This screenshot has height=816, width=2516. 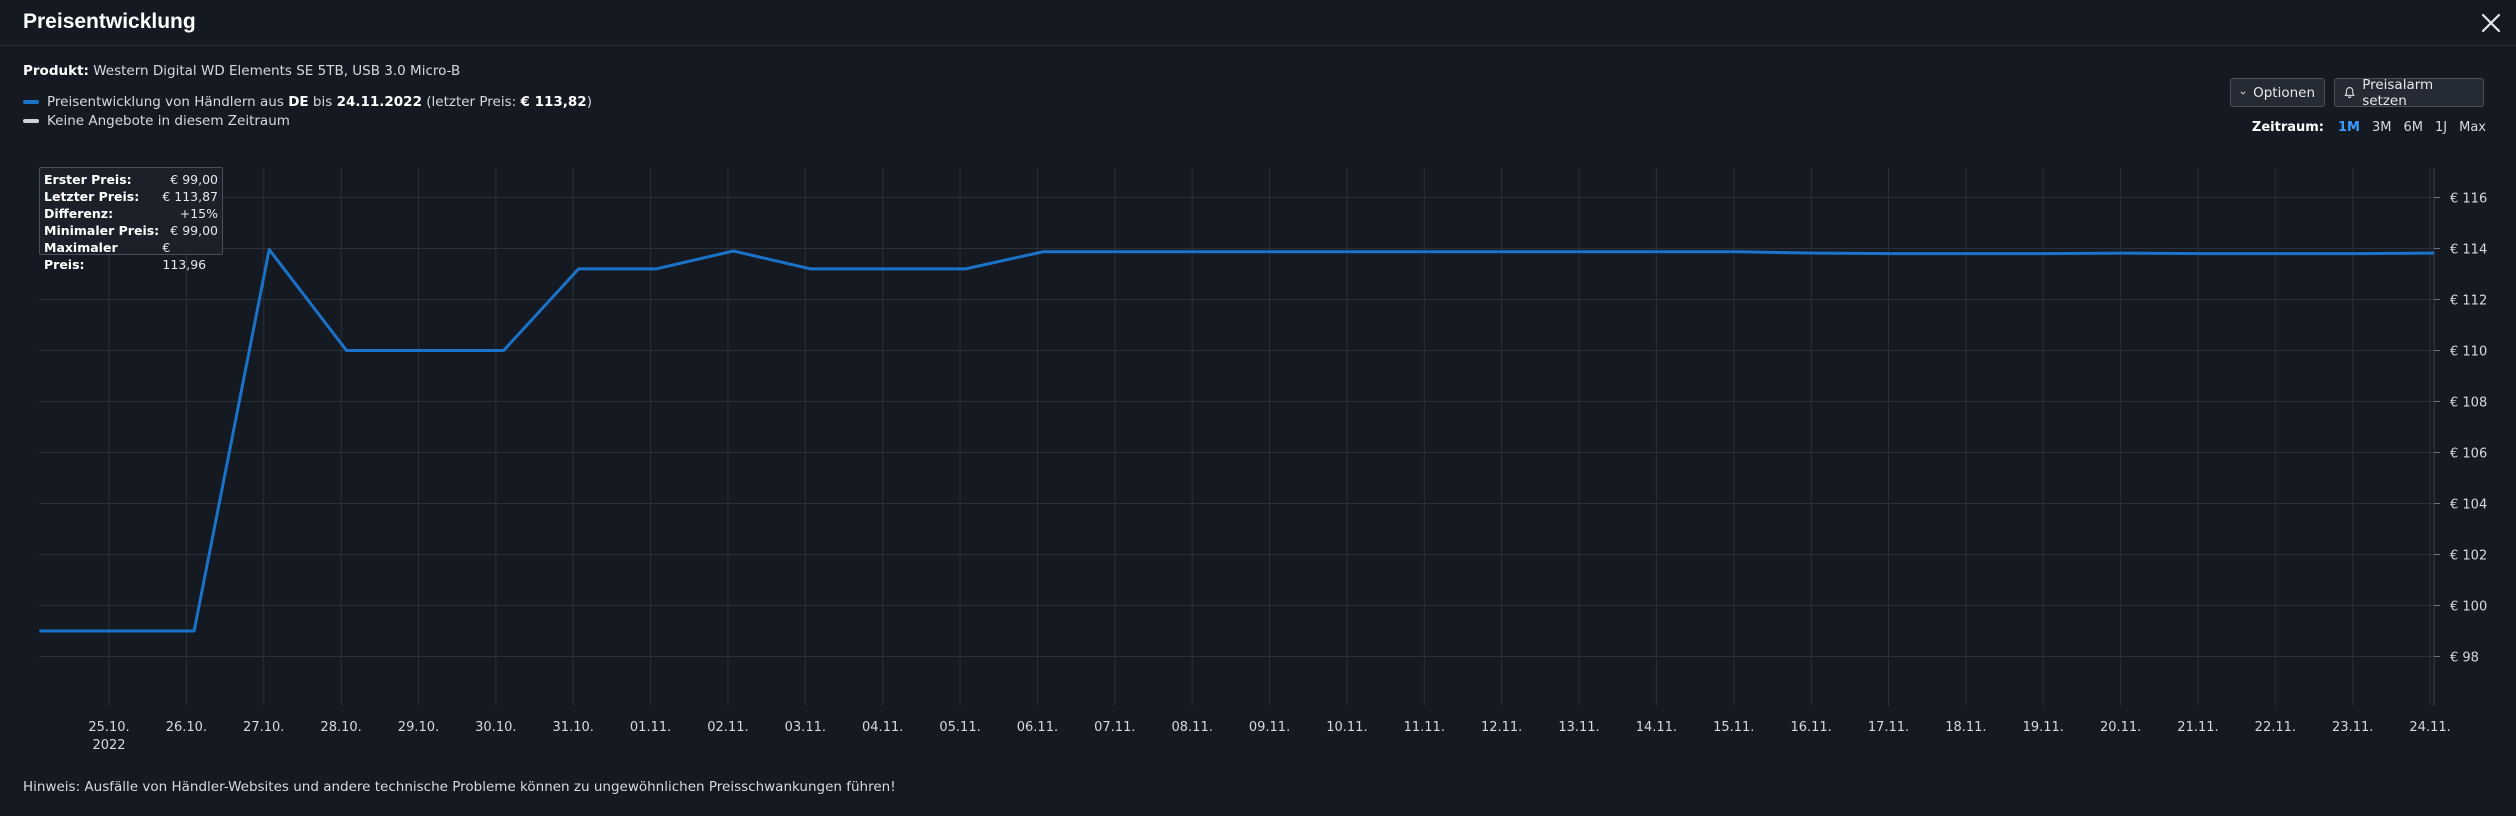 What do you see at coordinates (81, 256) in the screenshot?
I see `summary-key: Maximaler Preis:` at bounding box center [81, 256].